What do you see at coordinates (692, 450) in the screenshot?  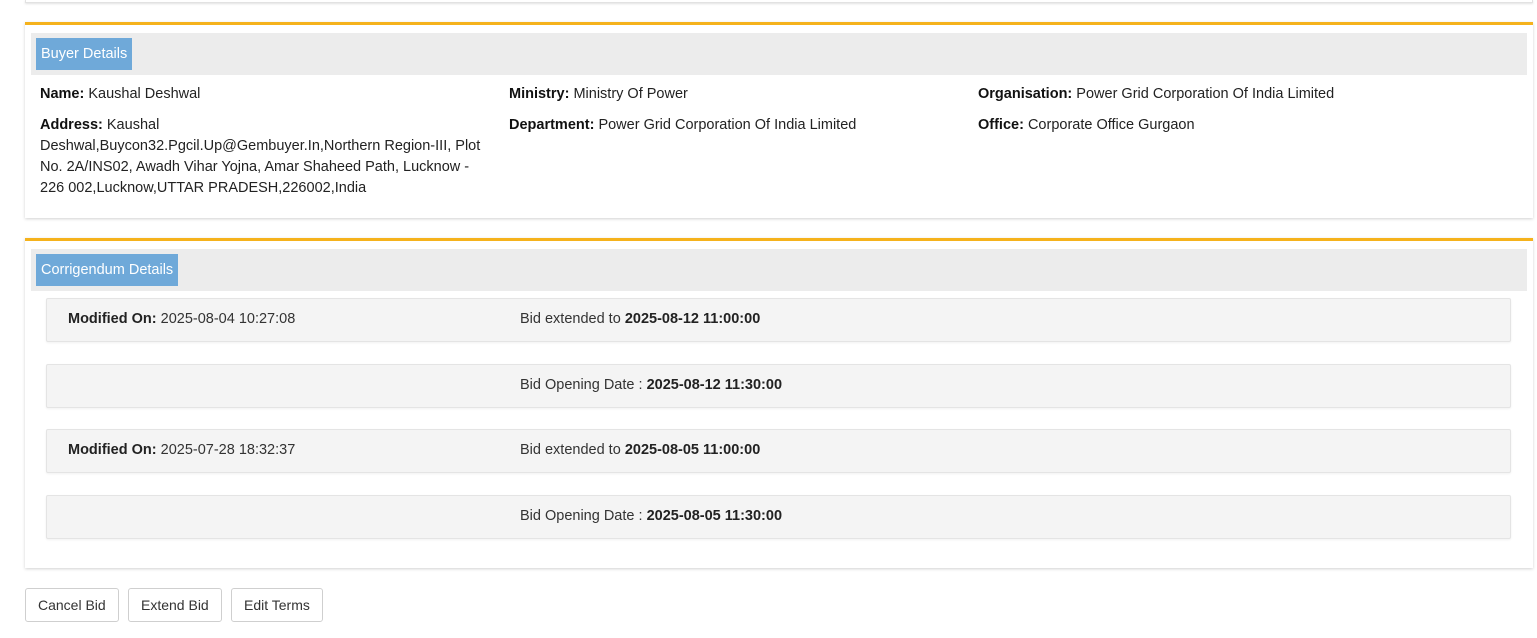 I see `bid-extended-value: 2025-08-05 11:00:00` at bounding box center [692, 450].